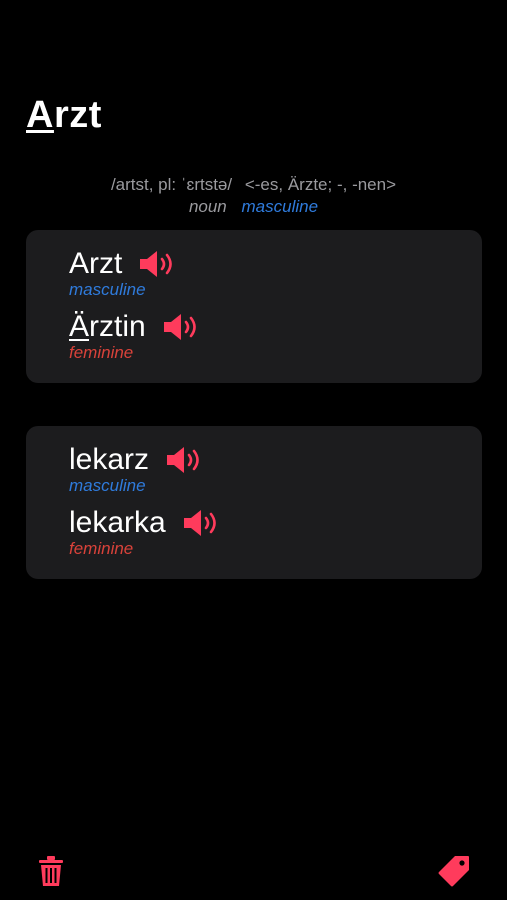 This screenshot has width=507, height=900. I want to click on grammar-line: noun masculine, so click(253, 207).